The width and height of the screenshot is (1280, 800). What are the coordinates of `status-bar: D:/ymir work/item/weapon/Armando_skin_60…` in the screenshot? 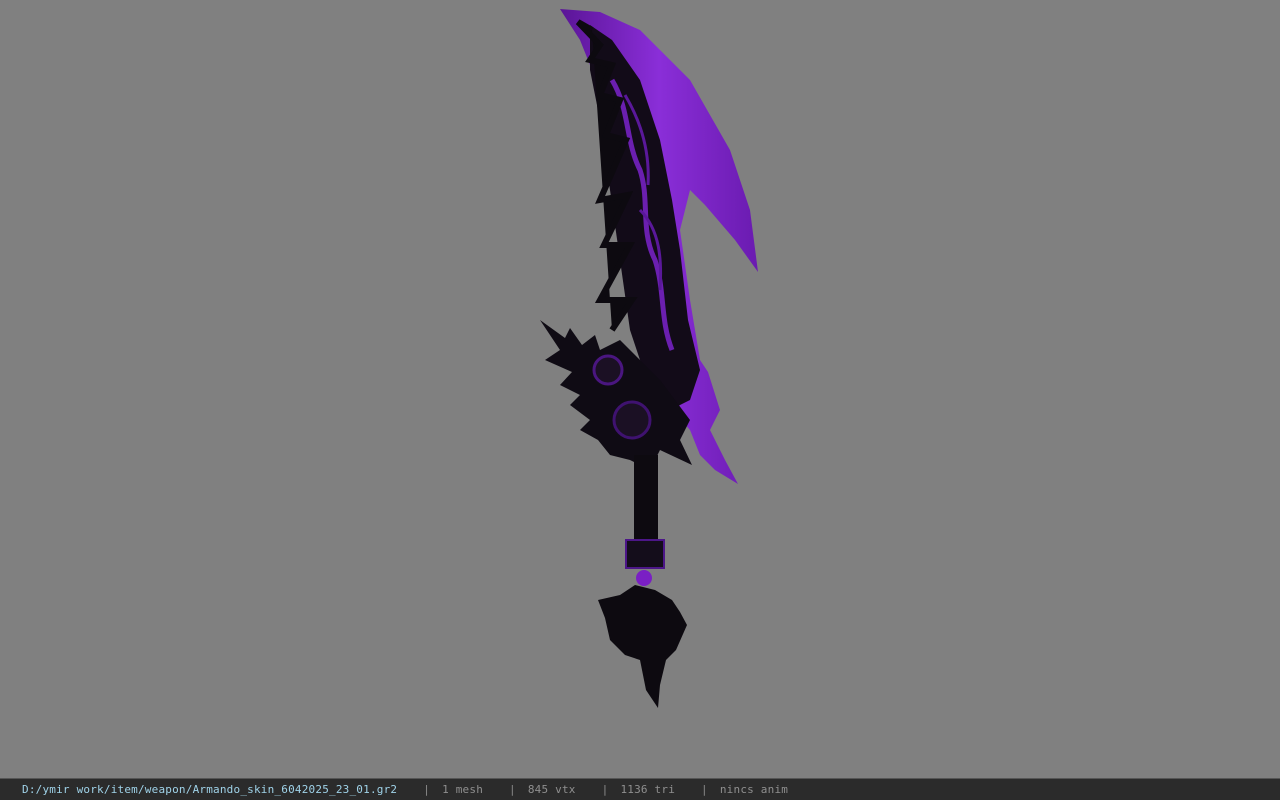 It's located at (640, 789).